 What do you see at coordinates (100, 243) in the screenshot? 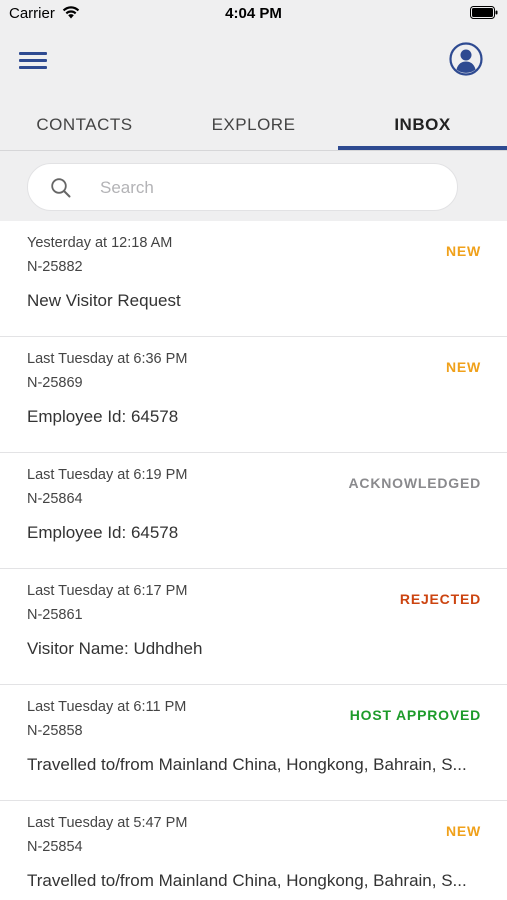
I see `item-timestamp: Yesterday at 12:18 AM` at bounding box center [100, 243].